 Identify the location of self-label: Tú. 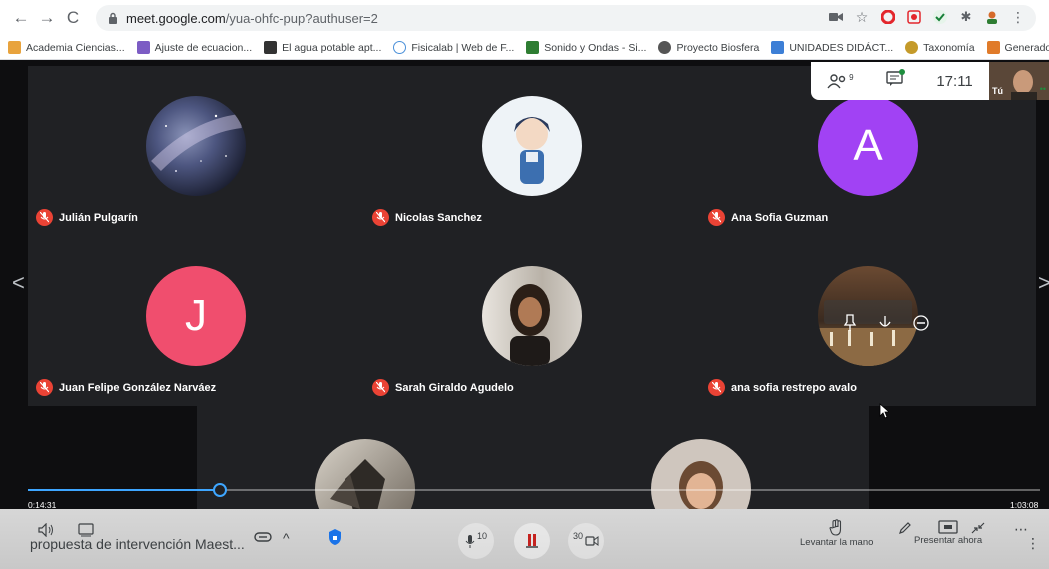
(997, 91).